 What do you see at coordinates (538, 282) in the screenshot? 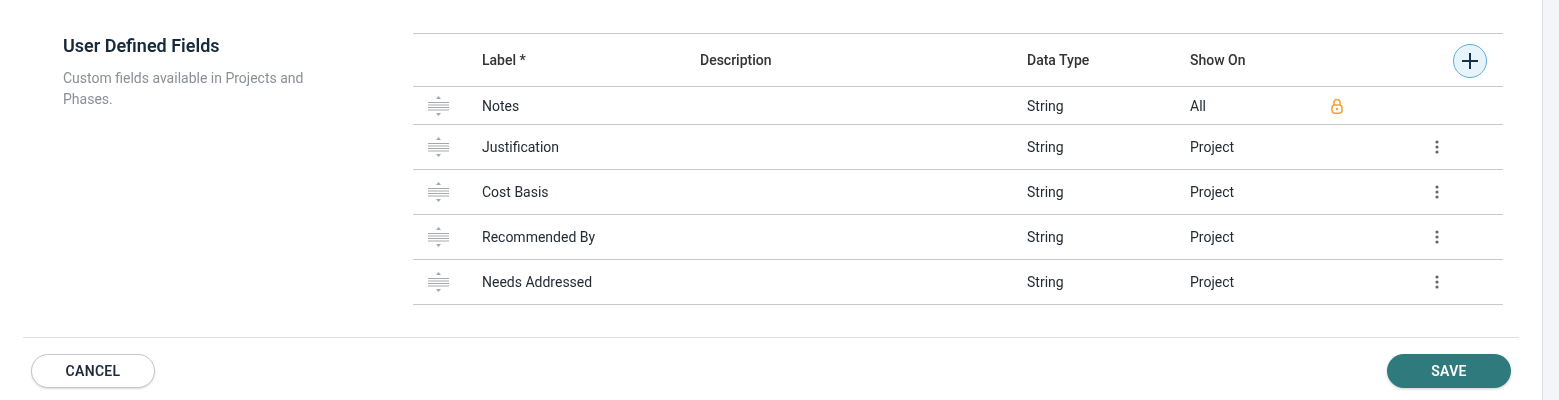
I see `label-cell-text: Needs Addressed` at bounding box center [538, 282].